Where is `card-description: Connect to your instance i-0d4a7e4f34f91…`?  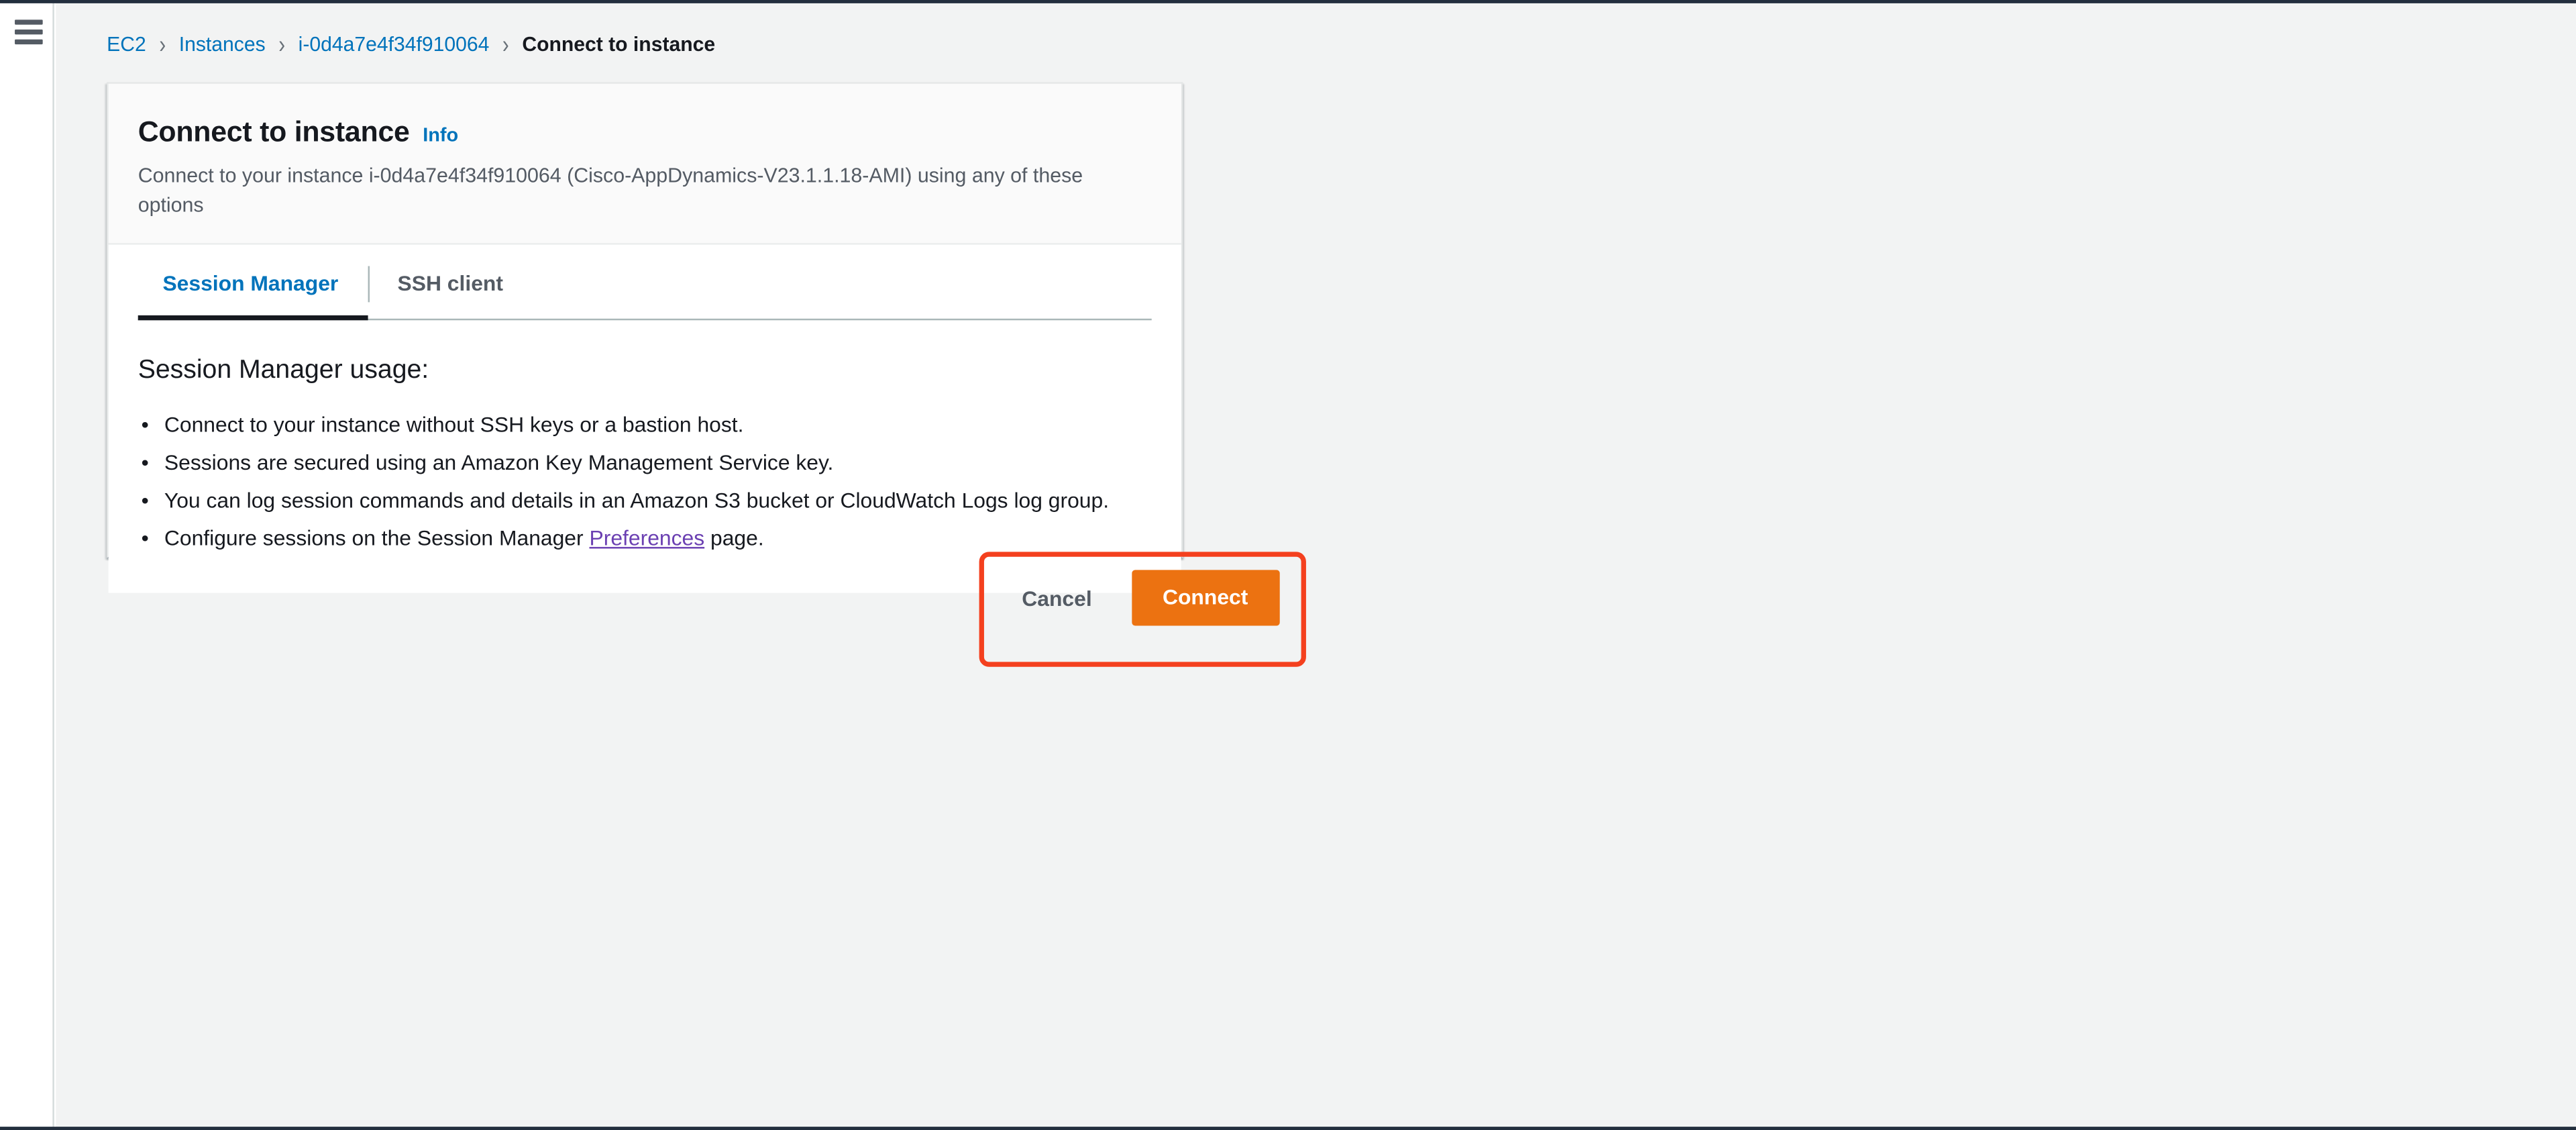
card-description: Connect to your instance i-0d4a7e4f34f91… is located at coordinates (610, 190).